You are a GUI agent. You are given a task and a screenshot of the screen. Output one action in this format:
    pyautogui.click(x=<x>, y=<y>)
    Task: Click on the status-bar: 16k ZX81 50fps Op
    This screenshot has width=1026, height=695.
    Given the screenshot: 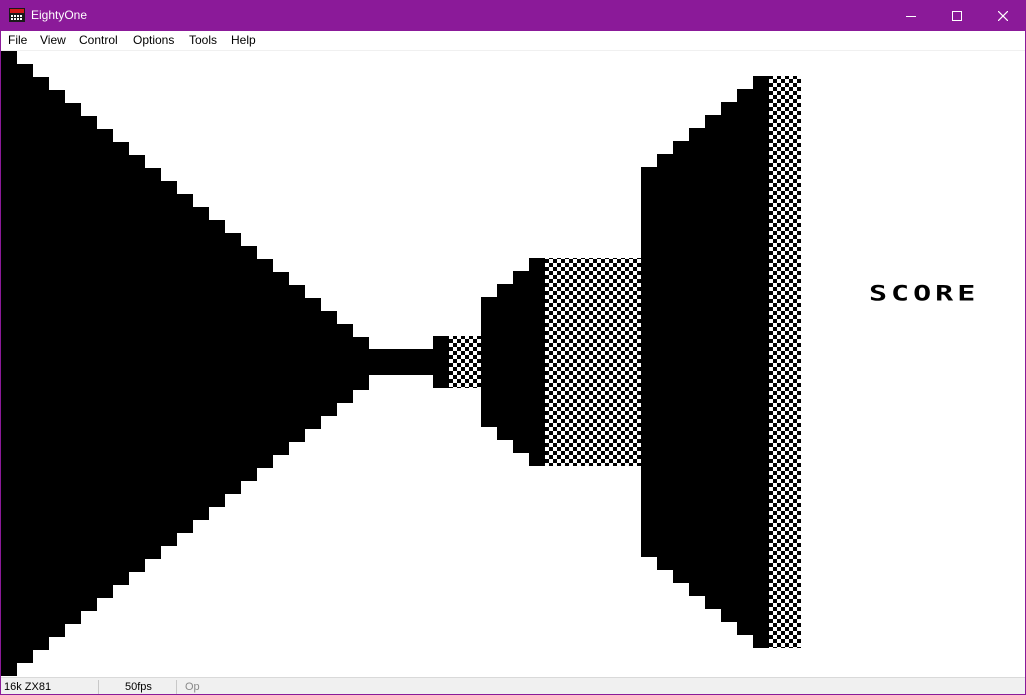 What is the action you would take?
    pyautogui.click(x=513, y=686)
    